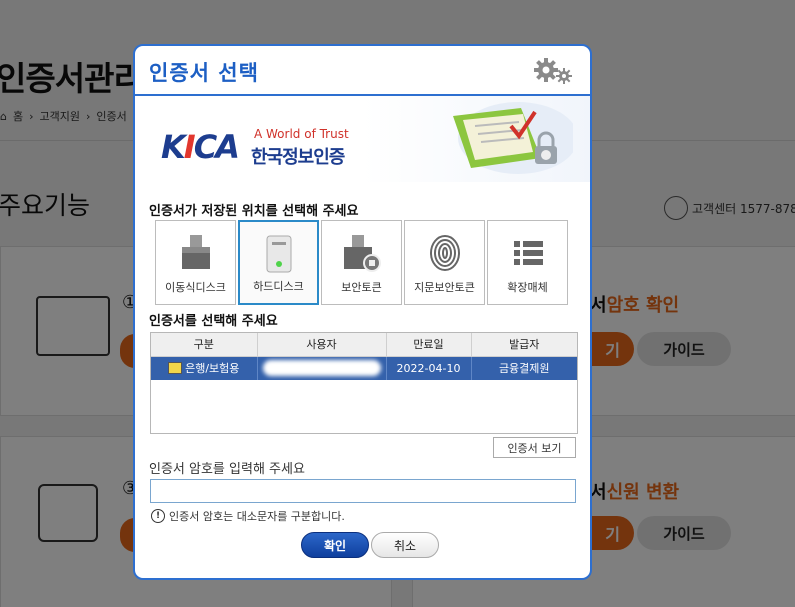 The height and width of the screenshot is (607, 795). I want to click on notice-text: 인증서 암호는 대소문자를 구분합니다., so click(257, 516).